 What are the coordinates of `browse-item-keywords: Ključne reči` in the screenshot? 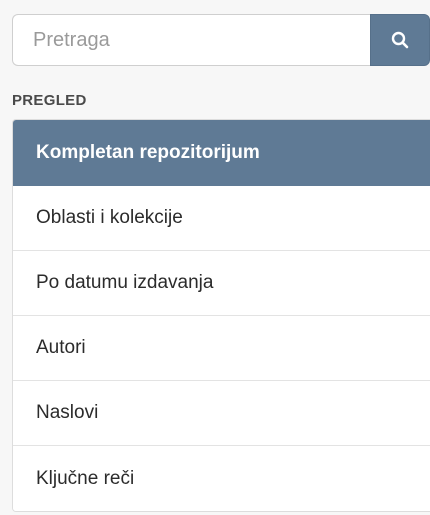 It's located at (221, 478).